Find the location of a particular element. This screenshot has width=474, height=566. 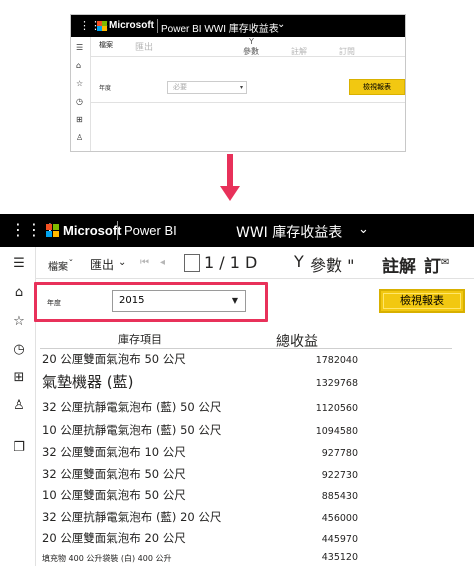

parameters-button: 參數 is located at coordinates (251, 51).